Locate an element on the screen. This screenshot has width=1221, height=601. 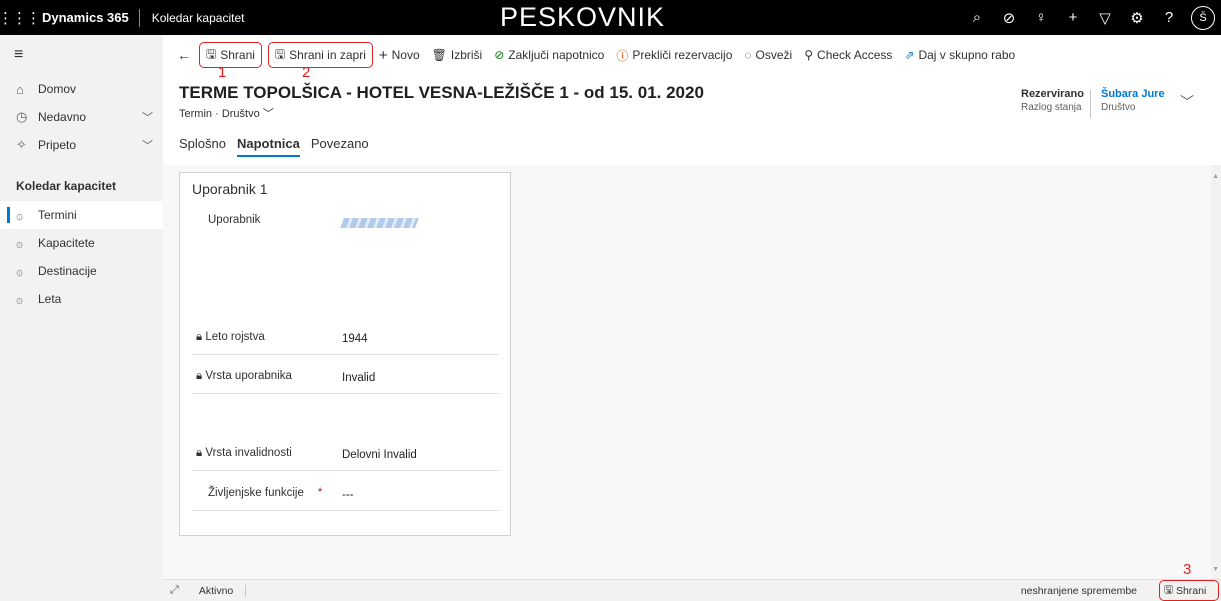
share-icon: ⇗ is located at coordinates (909, 55).